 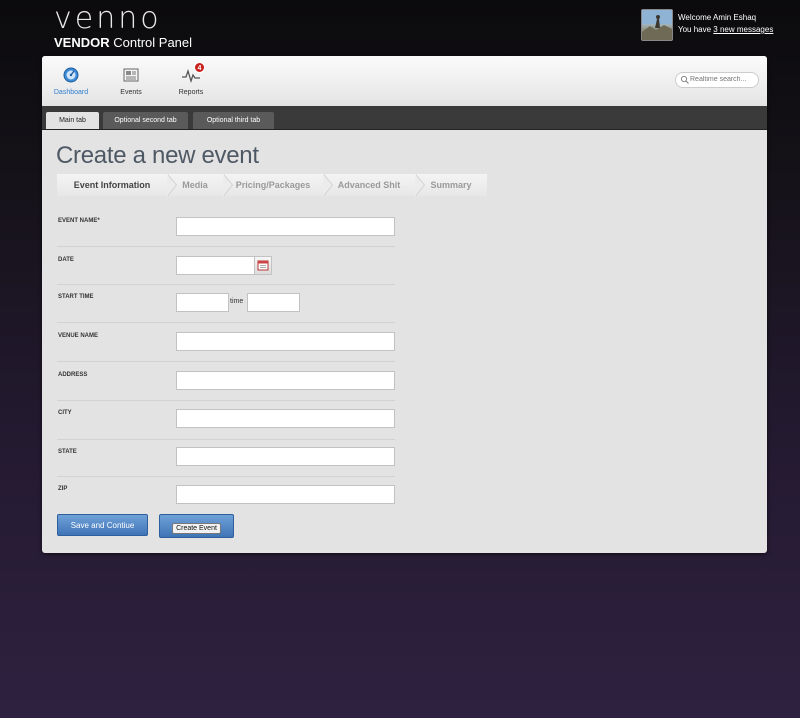 I want to click on form-row-event-name: EVENT NAME*, so click(x=226, y=227).